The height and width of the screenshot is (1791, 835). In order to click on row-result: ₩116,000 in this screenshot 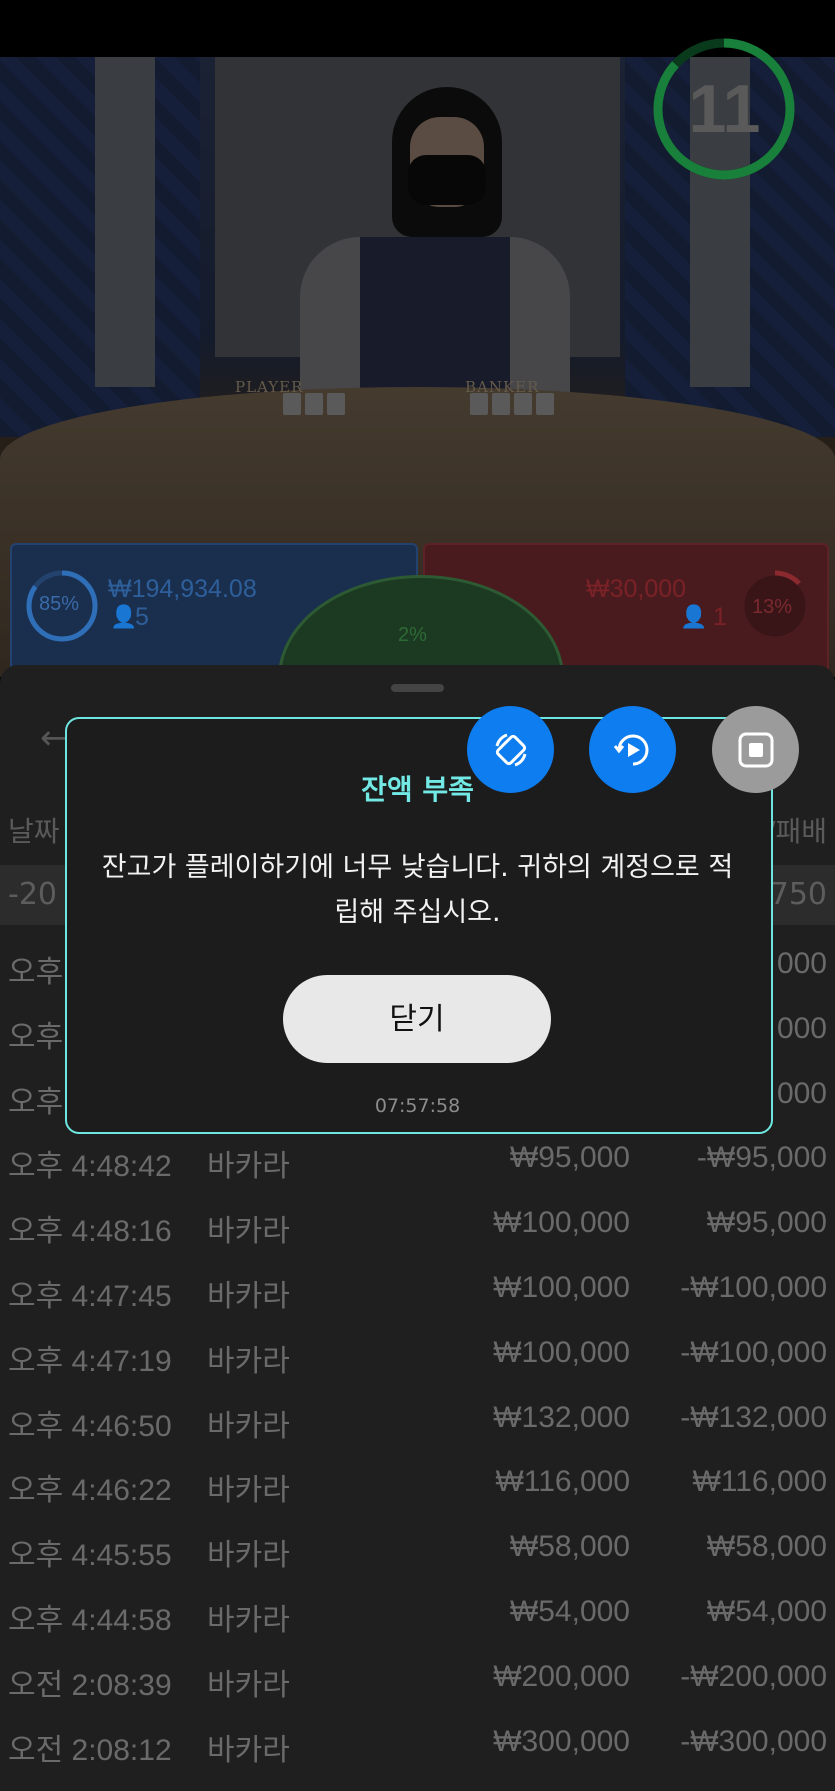, I will do `click(759, 1482)`.